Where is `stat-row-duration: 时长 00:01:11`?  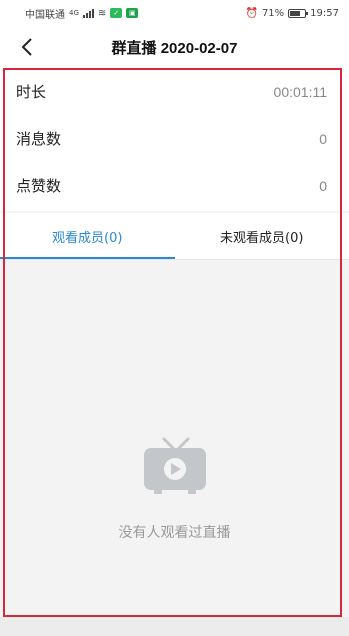 stat-row-duration: 时长 00:01:11 is located at coordinates (174, 91).